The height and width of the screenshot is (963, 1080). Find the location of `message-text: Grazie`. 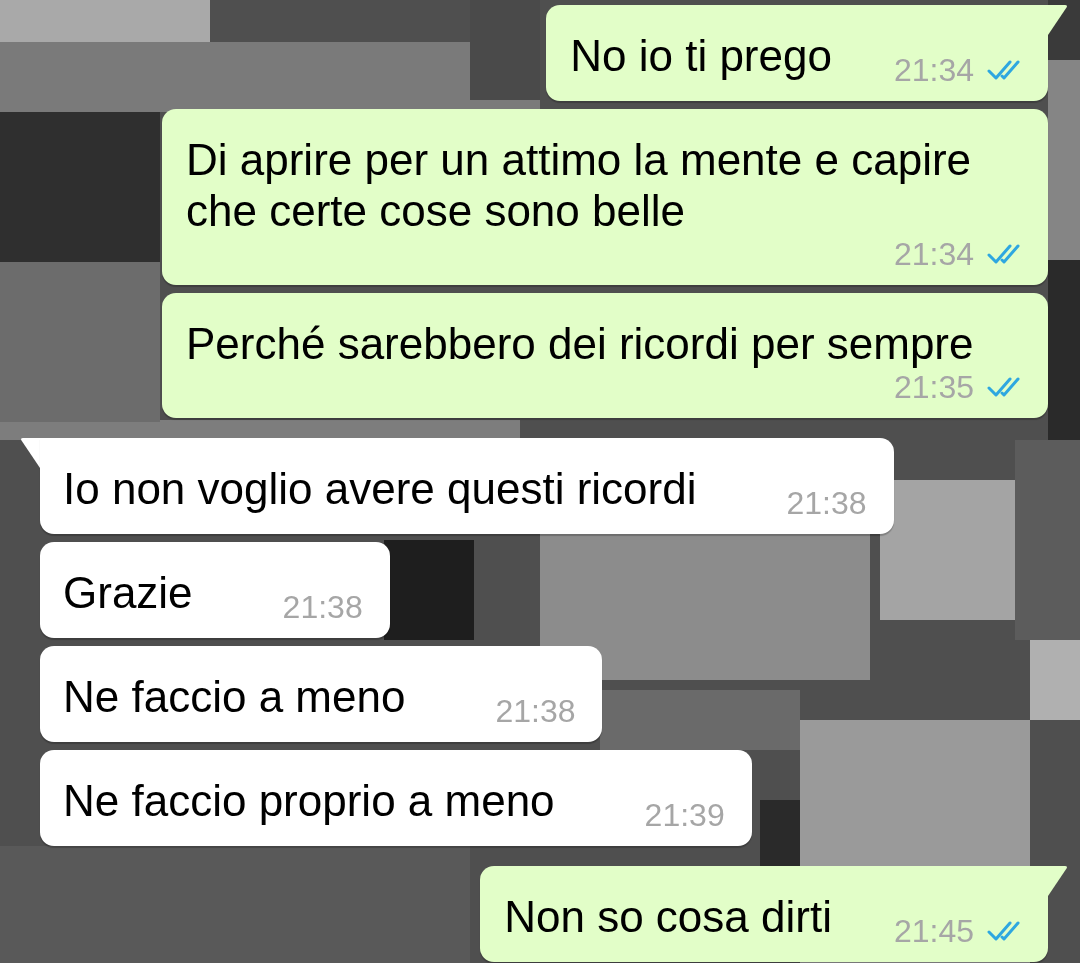

message-text: Grazie is located at coordinates (128, 592).